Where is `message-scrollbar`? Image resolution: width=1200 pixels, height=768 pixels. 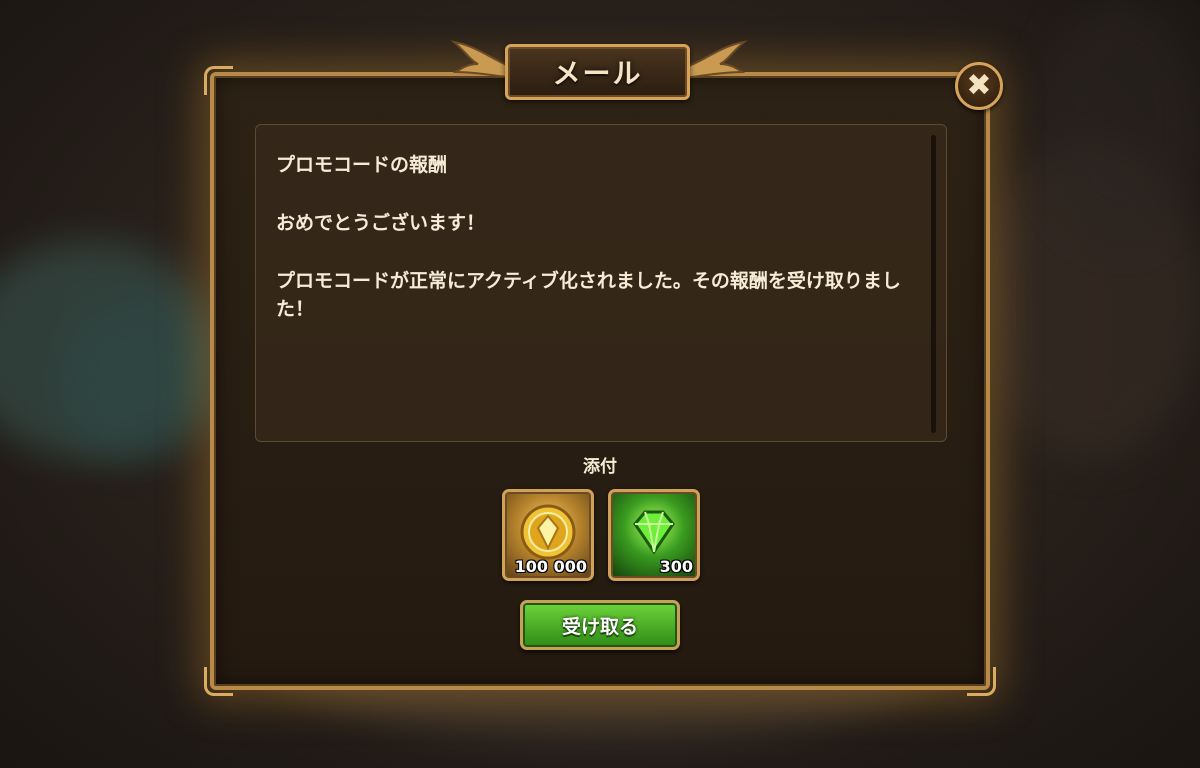
message-scrollbar is located at coordinates (933, 284).